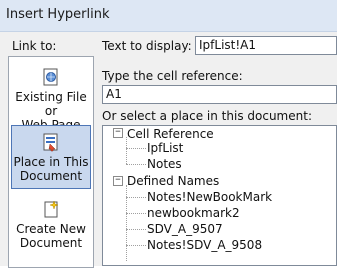 This screenshot has width=337, height=268. What do you see at coordinates (172, 76) in the screenshot?
I see `cell-reference-label: Type the cell reference:` at bounding box center [172, 76].